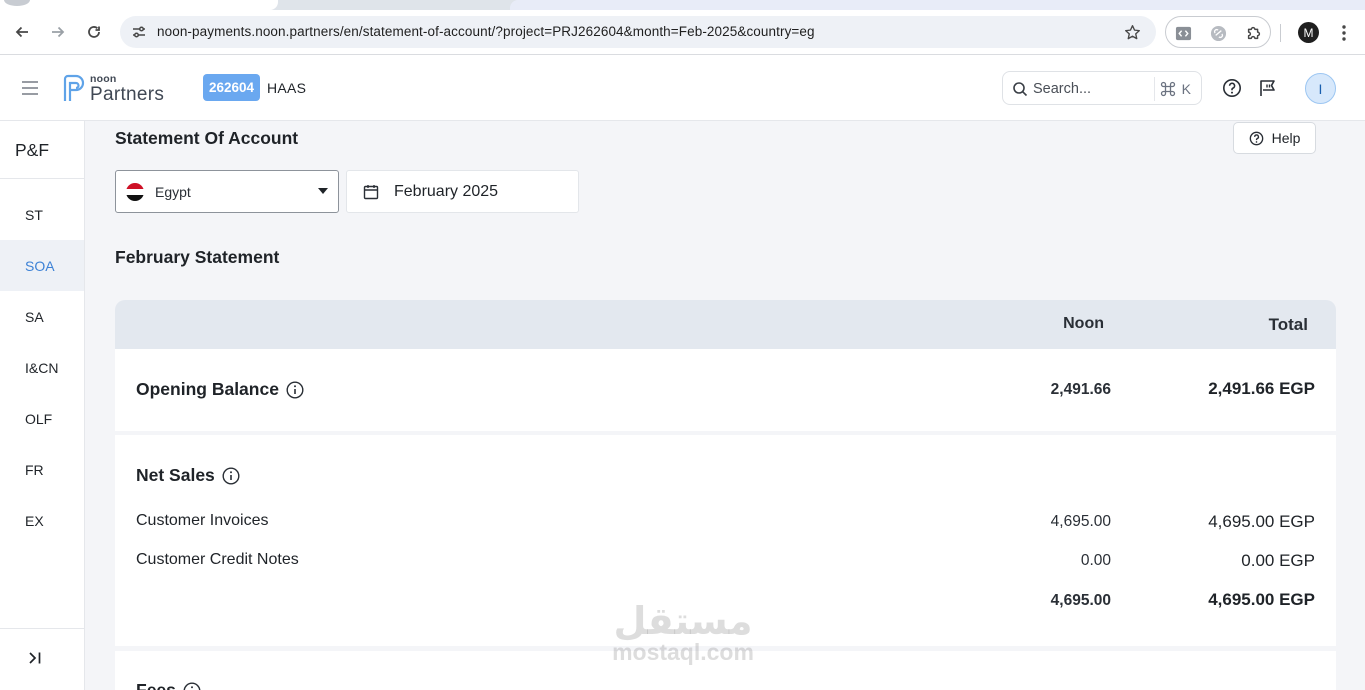  What do you see at coordinates (446, 191) in the screenshot?
I see `month-picker-value: February 2025` at bounding box center [446, 191].